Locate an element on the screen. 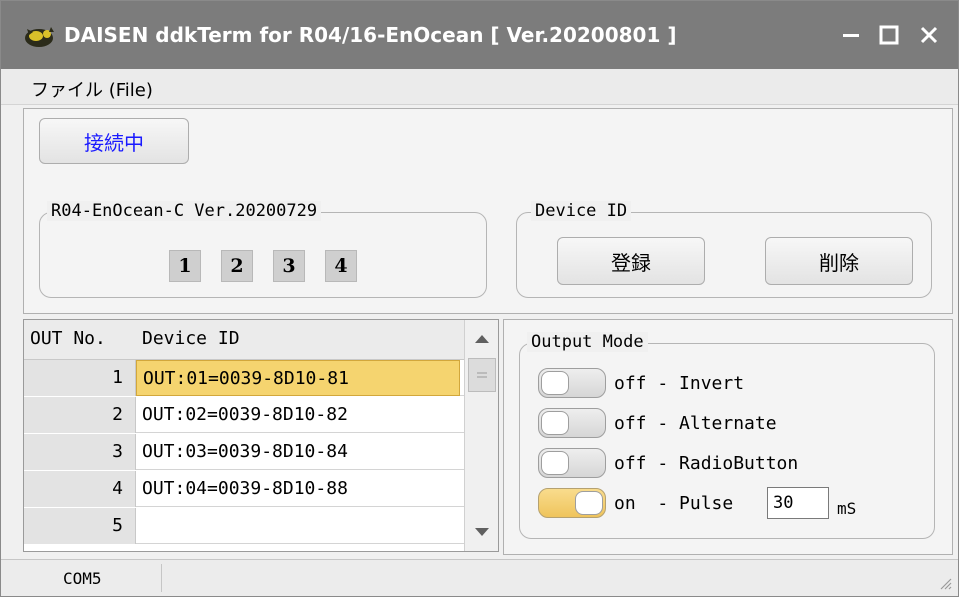  row-number: 1 is located at coordinates (80, 378).